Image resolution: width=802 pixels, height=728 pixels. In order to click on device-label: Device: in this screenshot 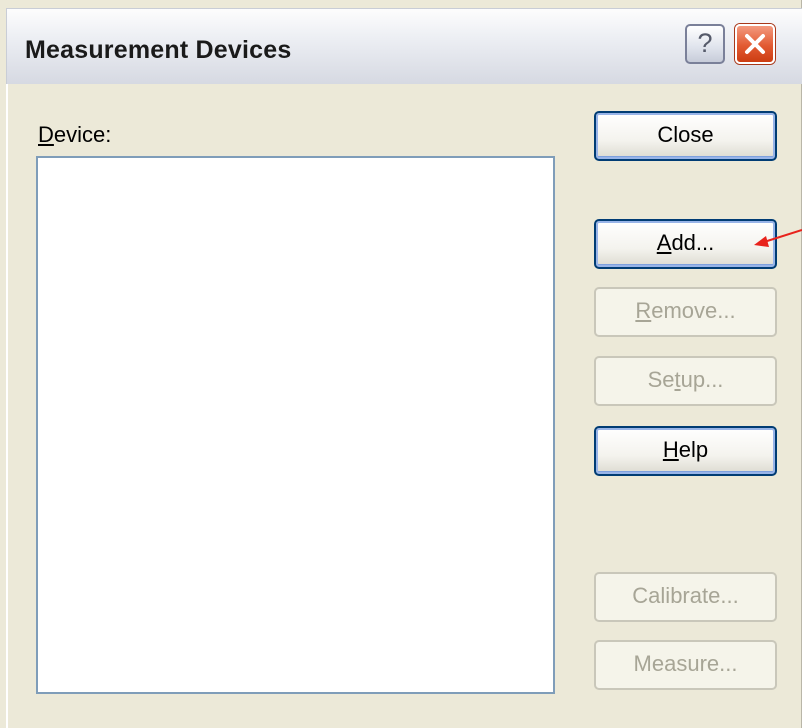, I will do `click(74, 135)`.